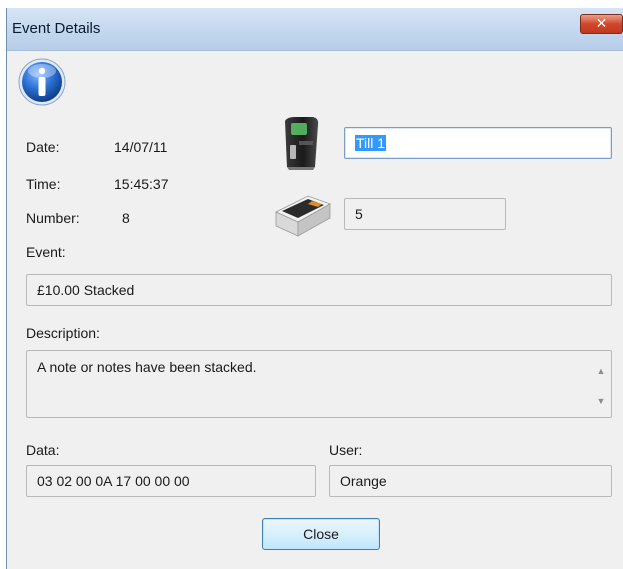  I want to click on event-label: Event:, so click(46, 252).